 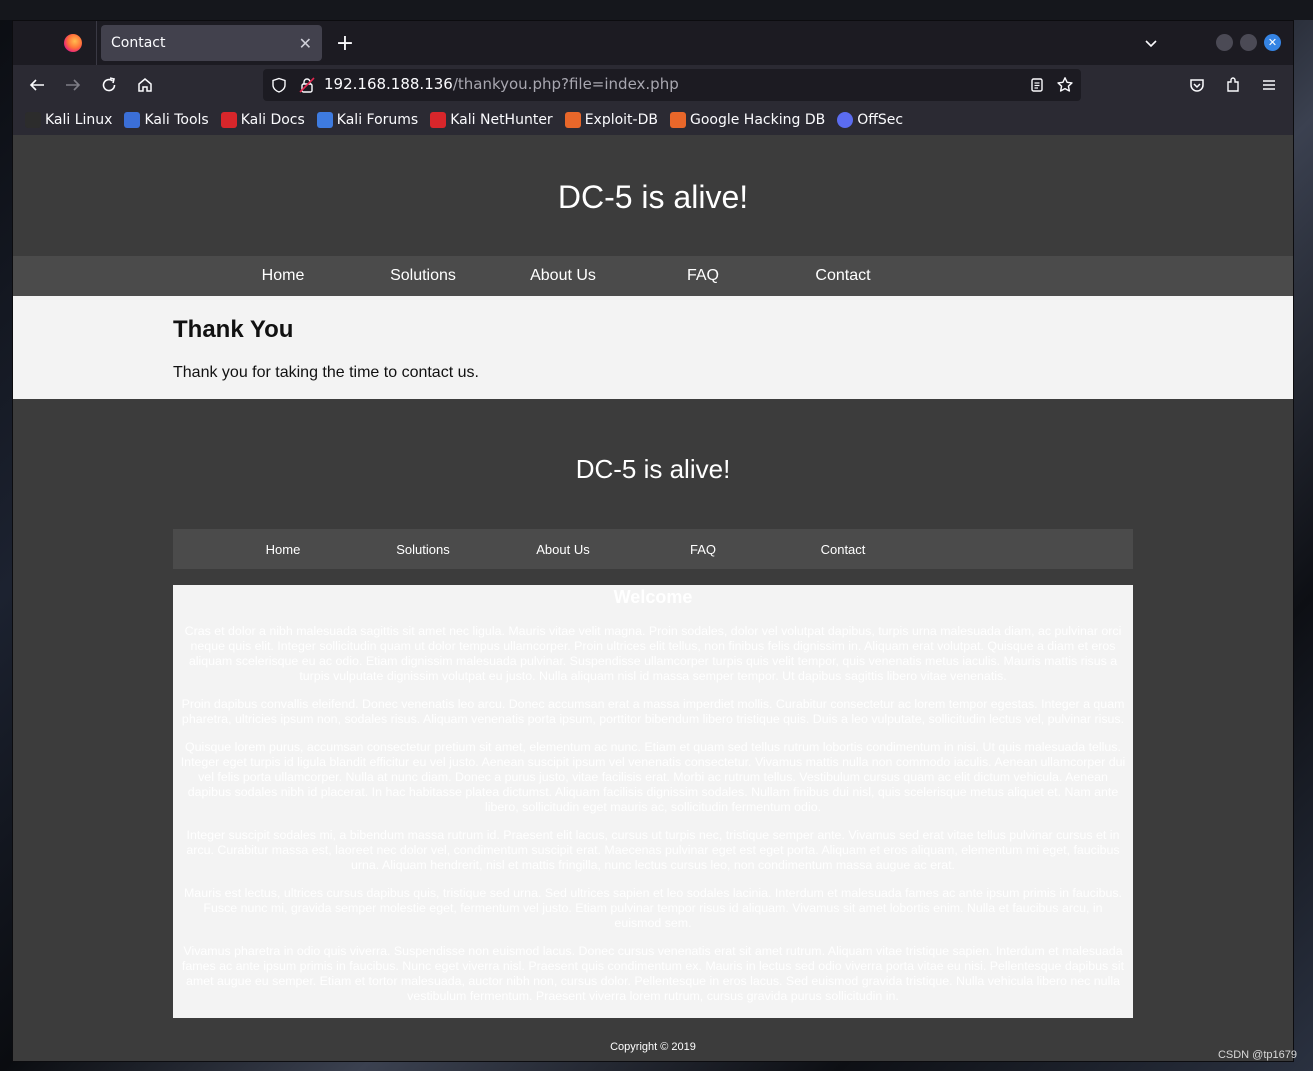 I want to click on bookmark-kali-linux: Kali Linux, so click(x=68, y=120).